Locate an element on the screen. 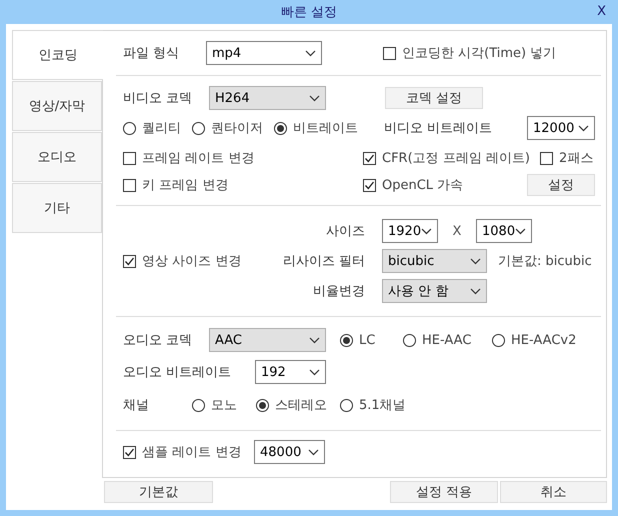  dropdown: 1080 is located at coordinates (504, 231).